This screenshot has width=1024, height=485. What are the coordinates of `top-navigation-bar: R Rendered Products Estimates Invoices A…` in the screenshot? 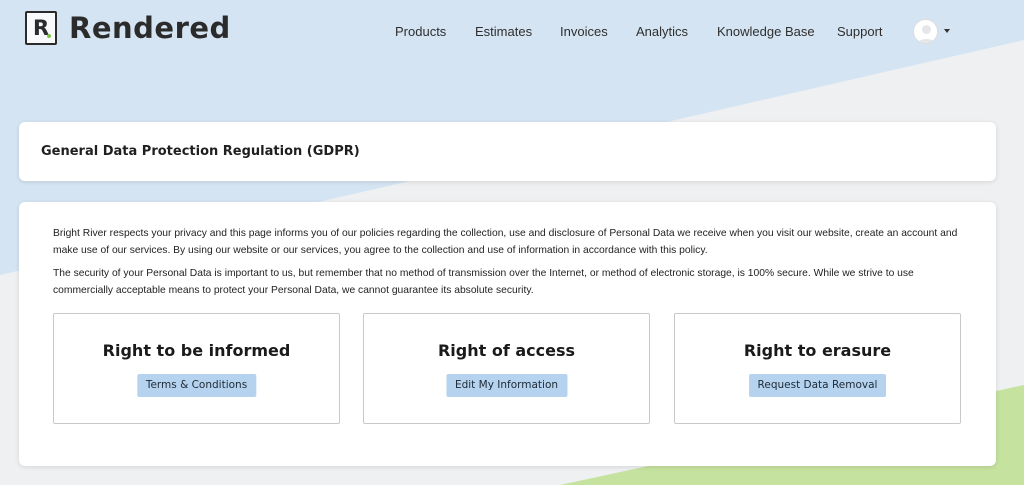 It's located at (512, 31).